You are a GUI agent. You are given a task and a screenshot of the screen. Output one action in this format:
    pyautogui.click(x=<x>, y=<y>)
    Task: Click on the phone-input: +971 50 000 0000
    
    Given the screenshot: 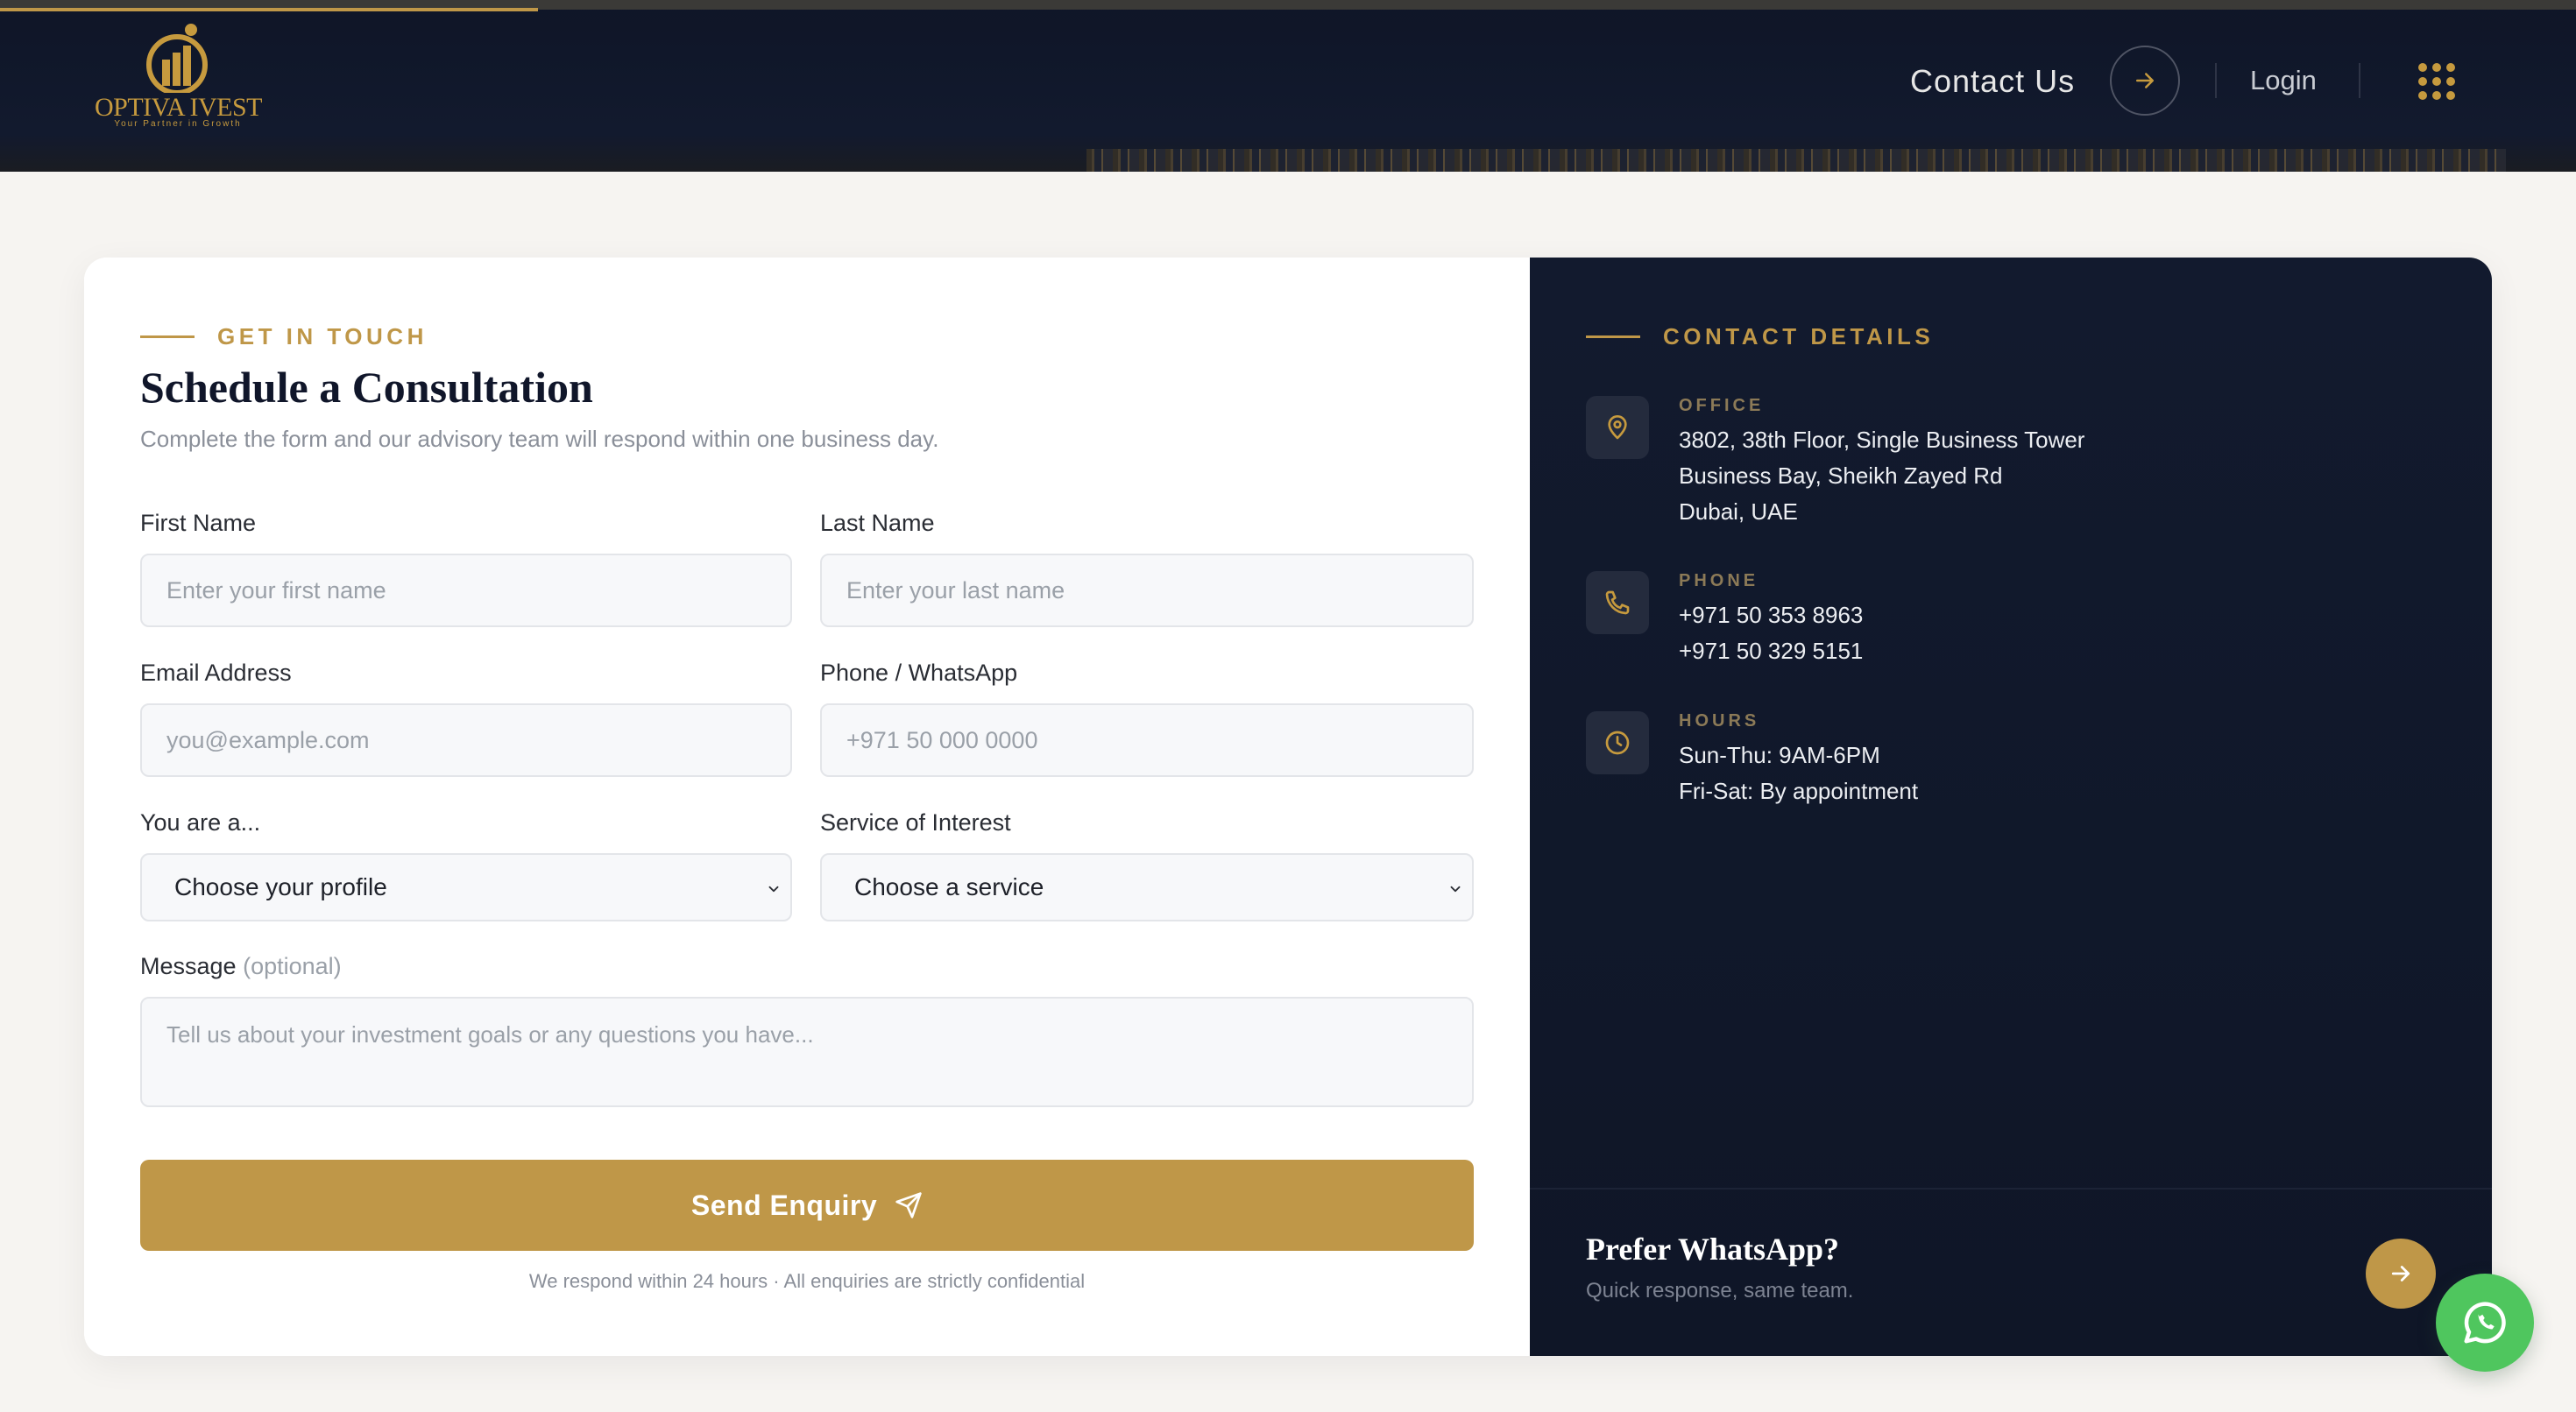 What is the action you would take?
    pyautogui.click(x=1147, y=740)
    